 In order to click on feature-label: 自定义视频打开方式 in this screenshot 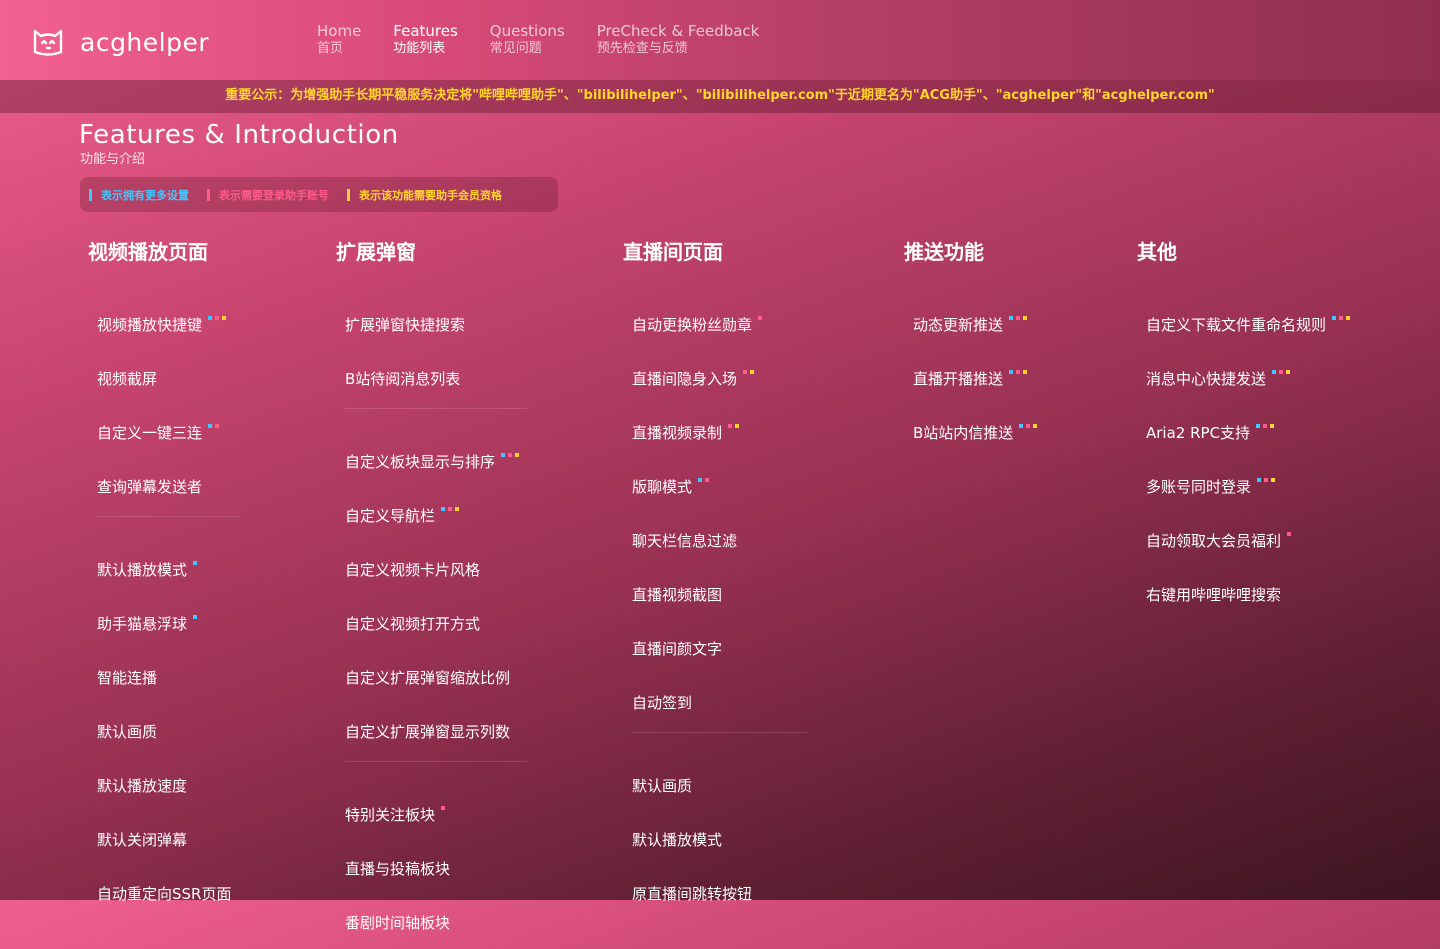, I will do `click(413, 623)`.